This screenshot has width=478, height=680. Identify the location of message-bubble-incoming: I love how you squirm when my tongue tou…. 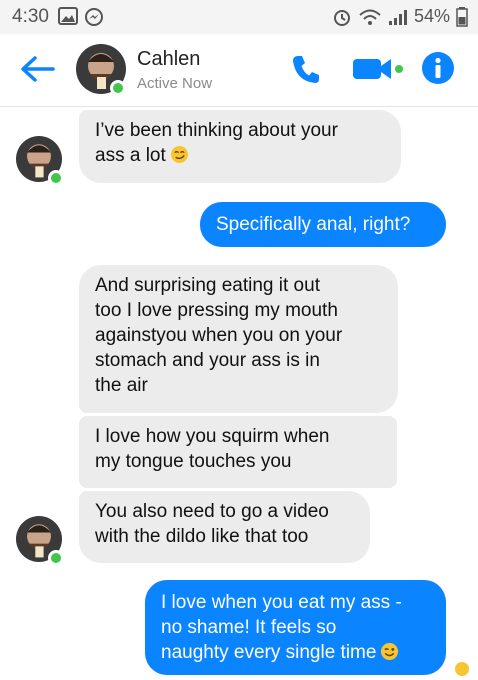
(238, 452).